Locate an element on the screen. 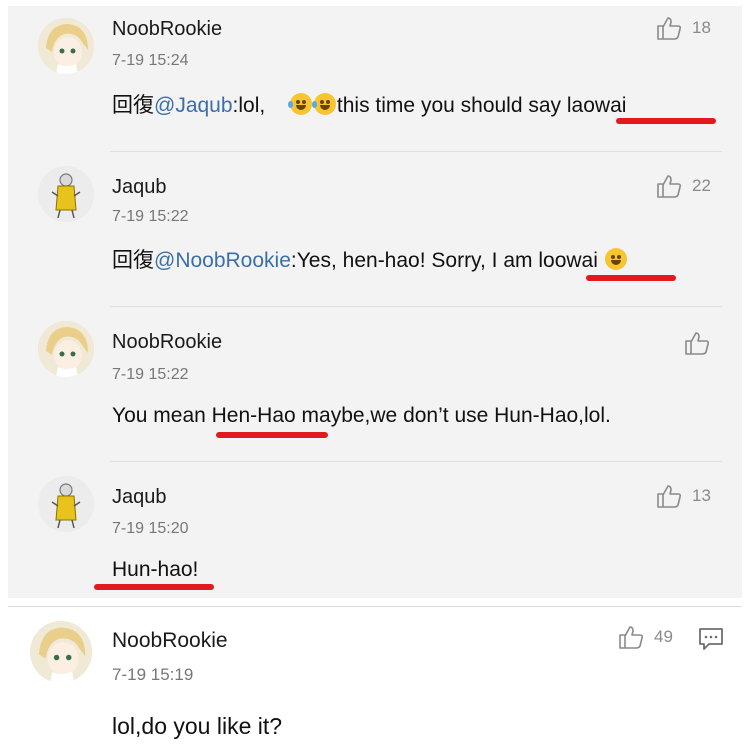  comment-text-part: :lol, is located at coordinates (249, 105).